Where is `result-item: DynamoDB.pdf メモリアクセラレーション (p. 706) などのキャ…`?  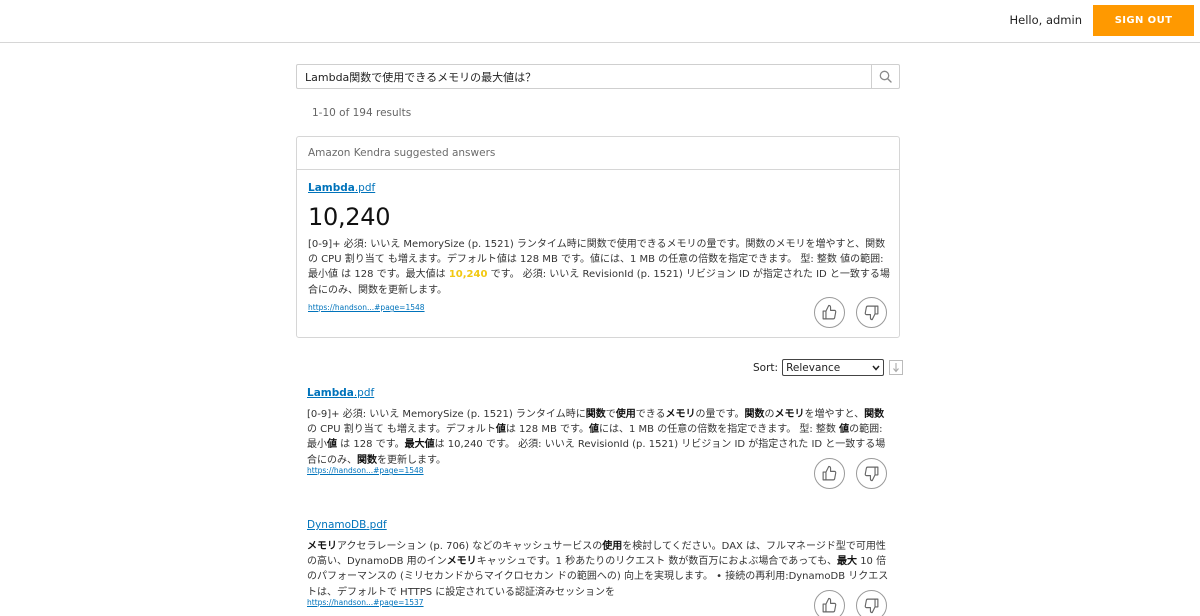
result-item: DynamoDB.pdf メモリアクセラレーション (p. 706) などのキャ… is located at coordinates (599, 560).